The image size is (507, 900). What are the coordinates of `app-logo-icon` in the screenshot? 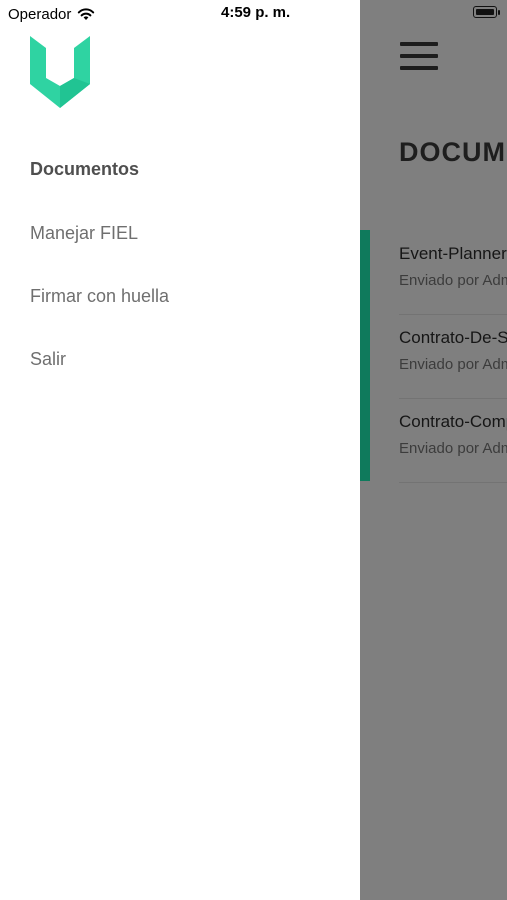 It's located at (60, 72).